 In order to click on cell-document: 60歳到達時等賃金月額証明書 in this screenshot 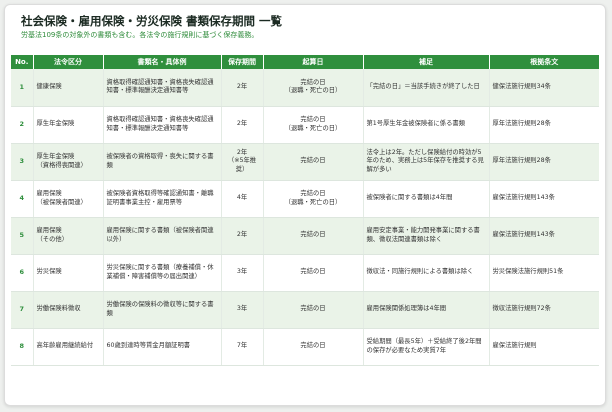, I will do `click(162, 347)`.